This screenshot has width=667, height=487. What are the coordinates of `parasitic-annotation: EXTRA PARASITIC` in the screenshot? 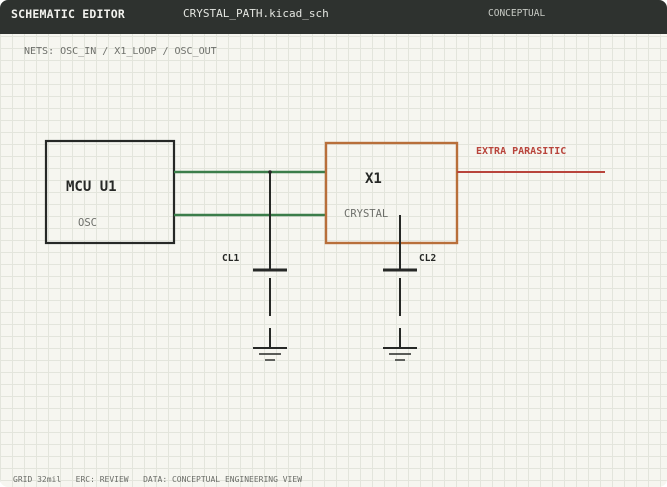 It's located at (521, 151).